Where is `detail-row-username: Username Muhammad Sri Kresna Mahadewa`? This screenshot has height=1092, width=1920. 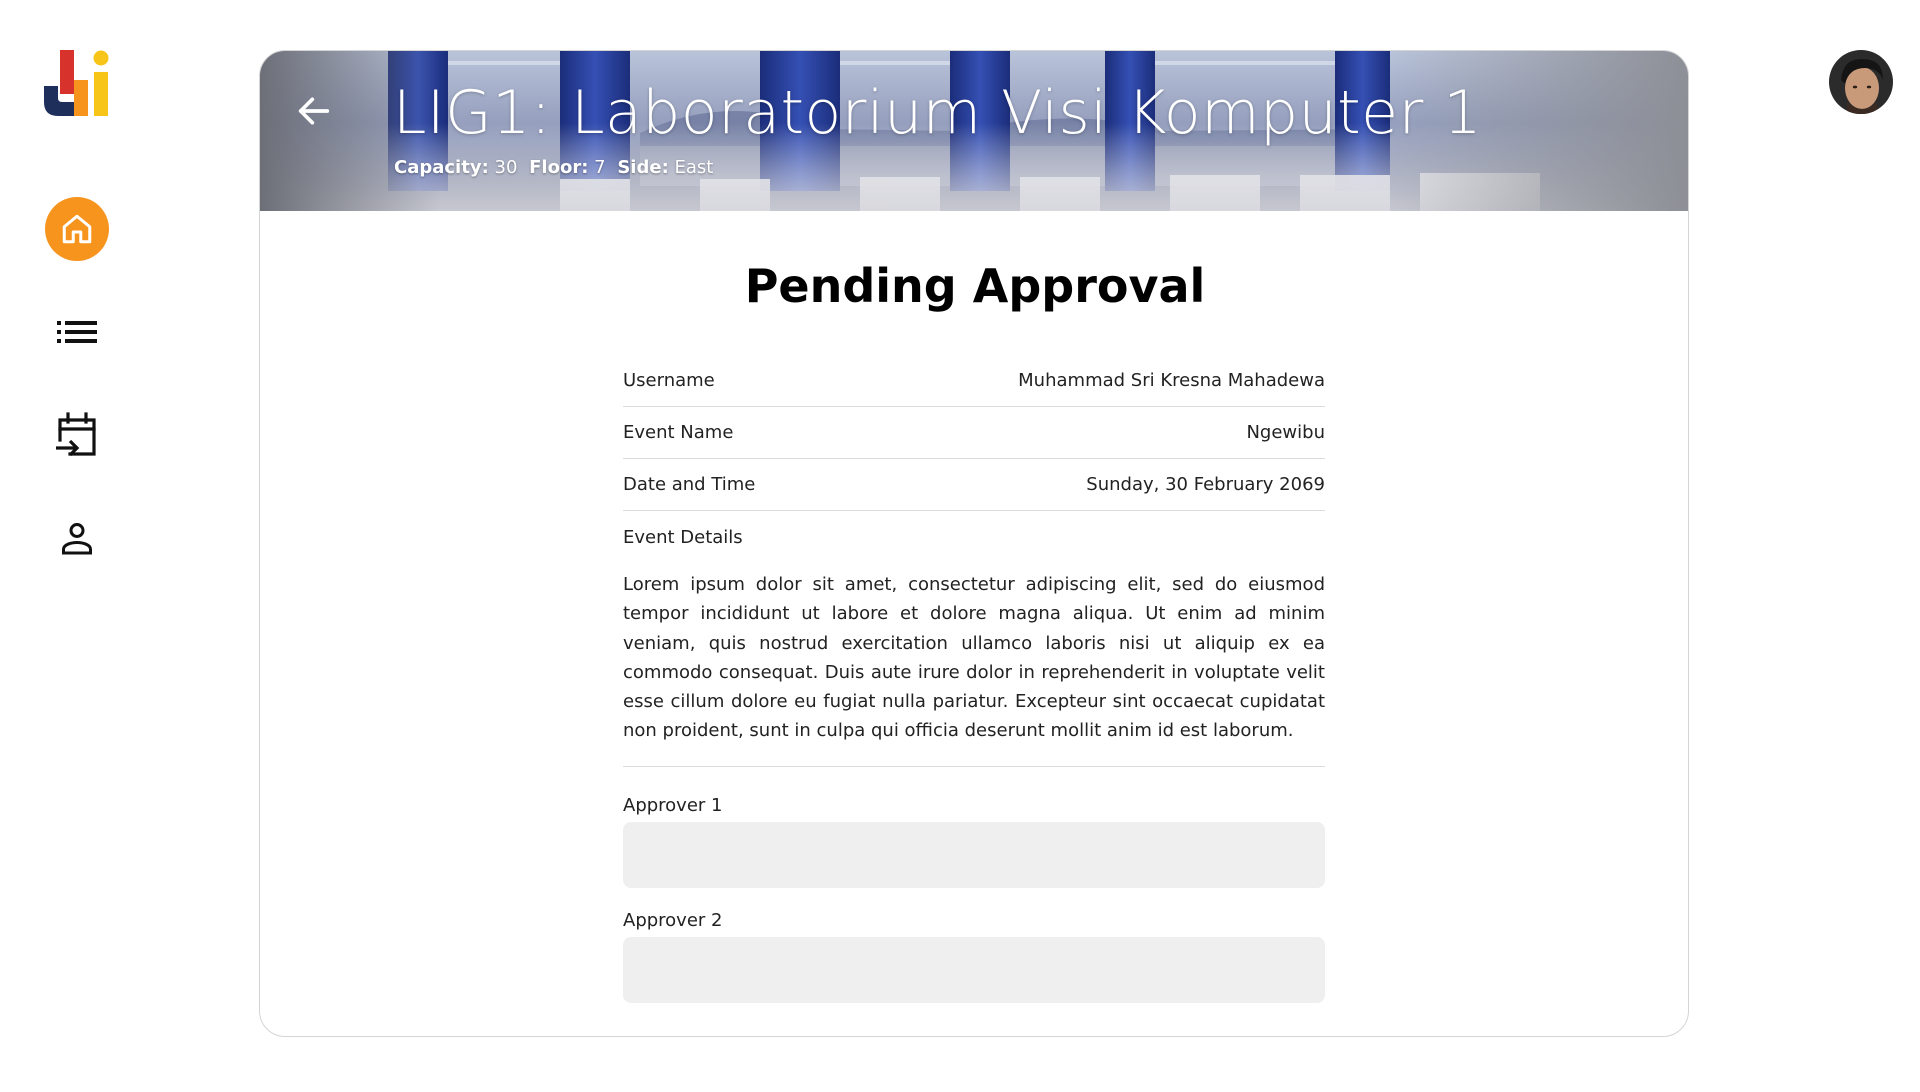
detail-row-username: Username Muhammad Sri Kresna Mahadewa is located at coordinates (974, 381).